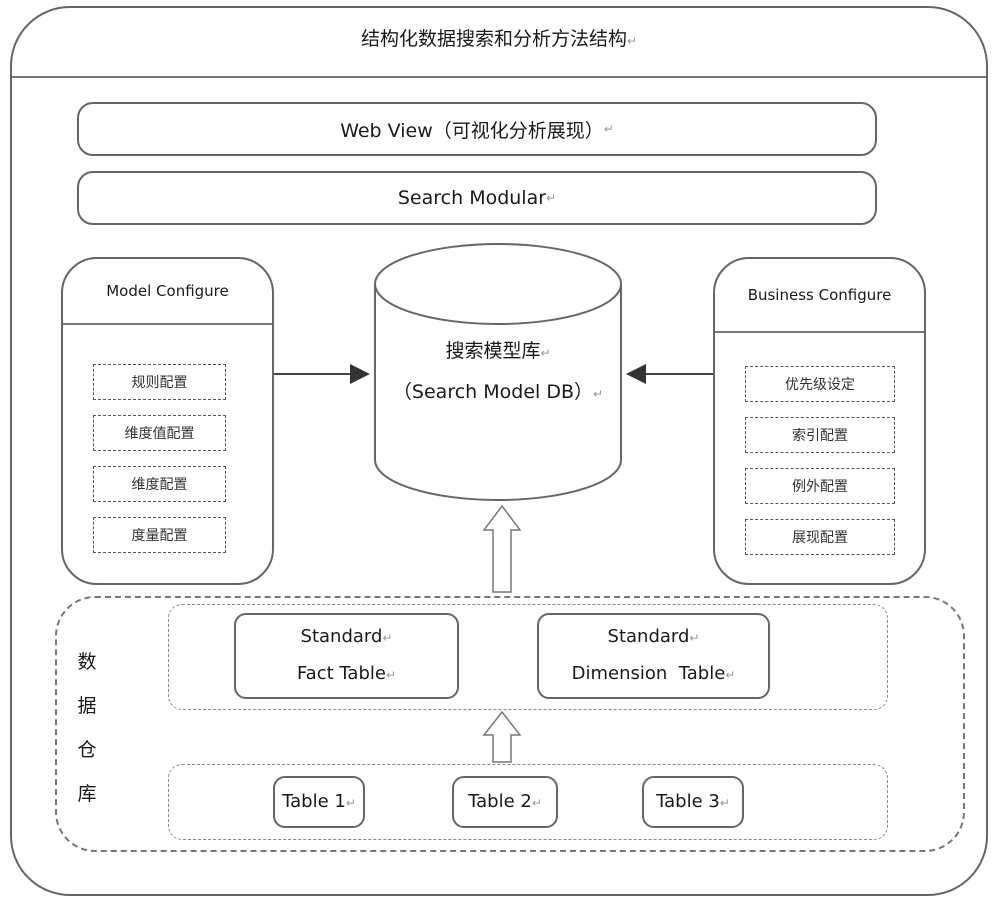  I want to click on source-table-1: Table 1↵, so click(319, 802).